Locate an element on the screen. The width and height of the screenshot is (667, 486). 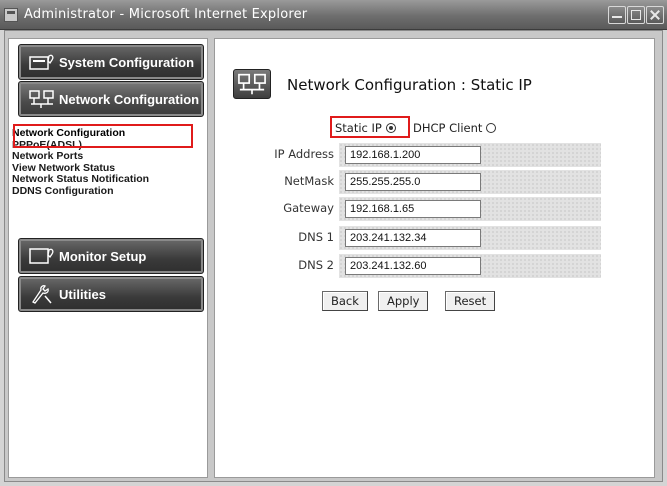
netmask-row: NetMask 255.255.255.0 is located at coordinates (431, 182).